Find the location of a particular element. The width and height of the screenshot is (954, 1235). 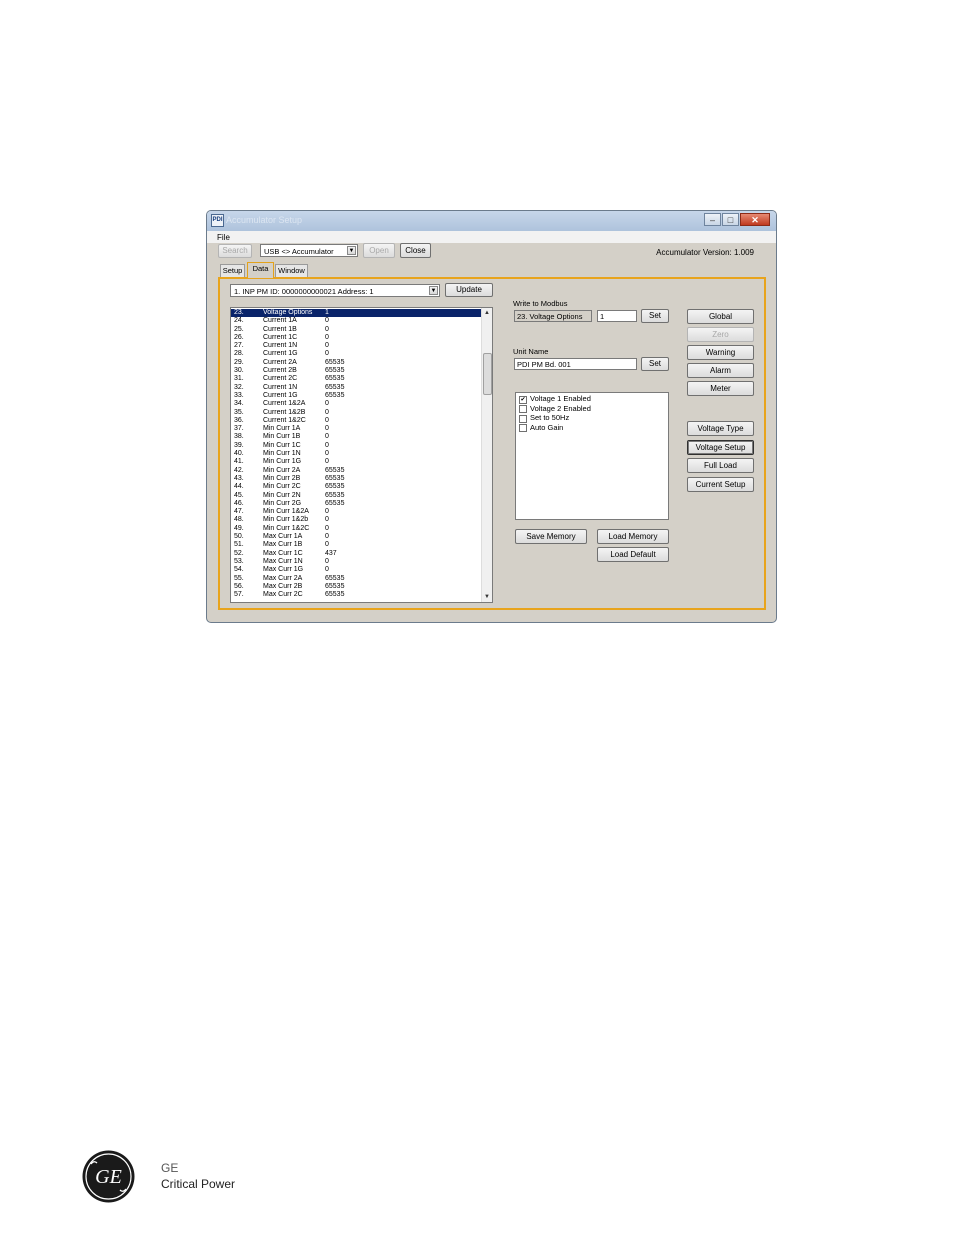

register-number: 36. is located at coordinates (239, 420).